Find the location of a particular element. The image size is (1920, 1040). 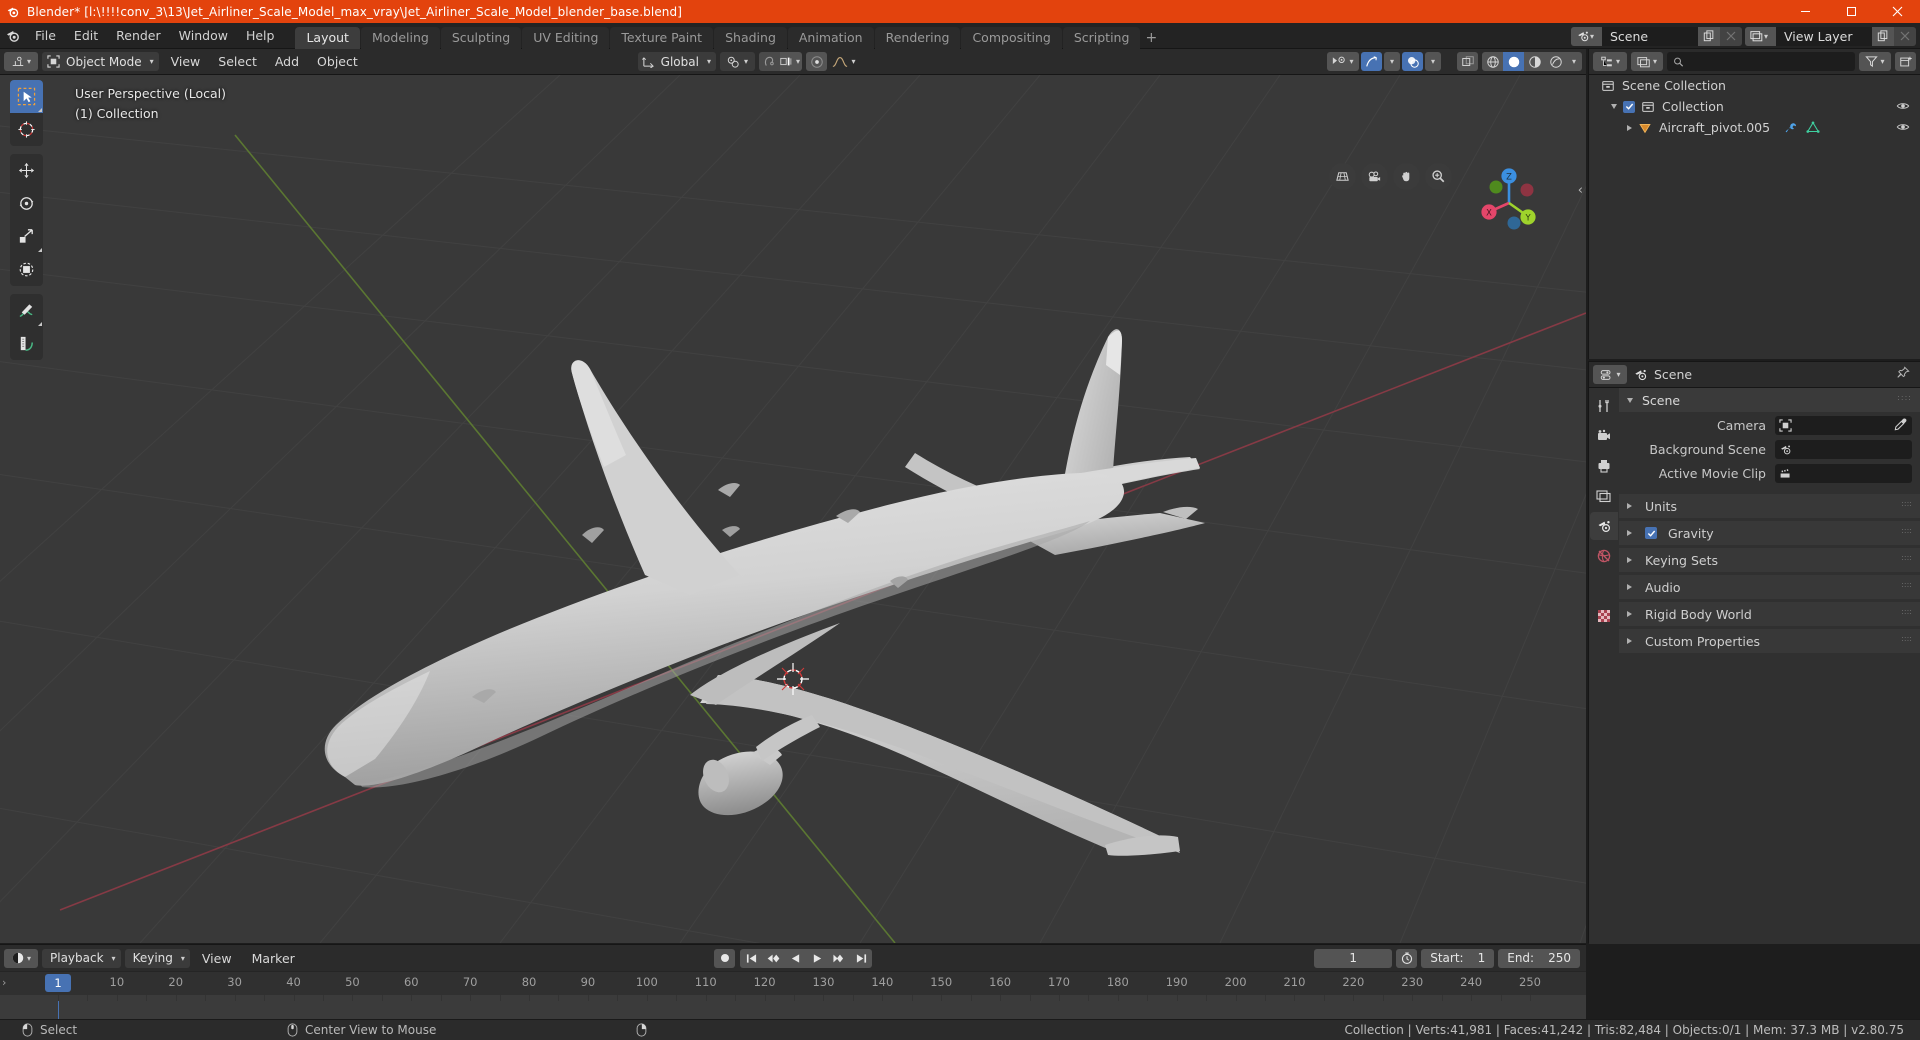

tab-rendering: Rendering is located at coordinates (917, 37).